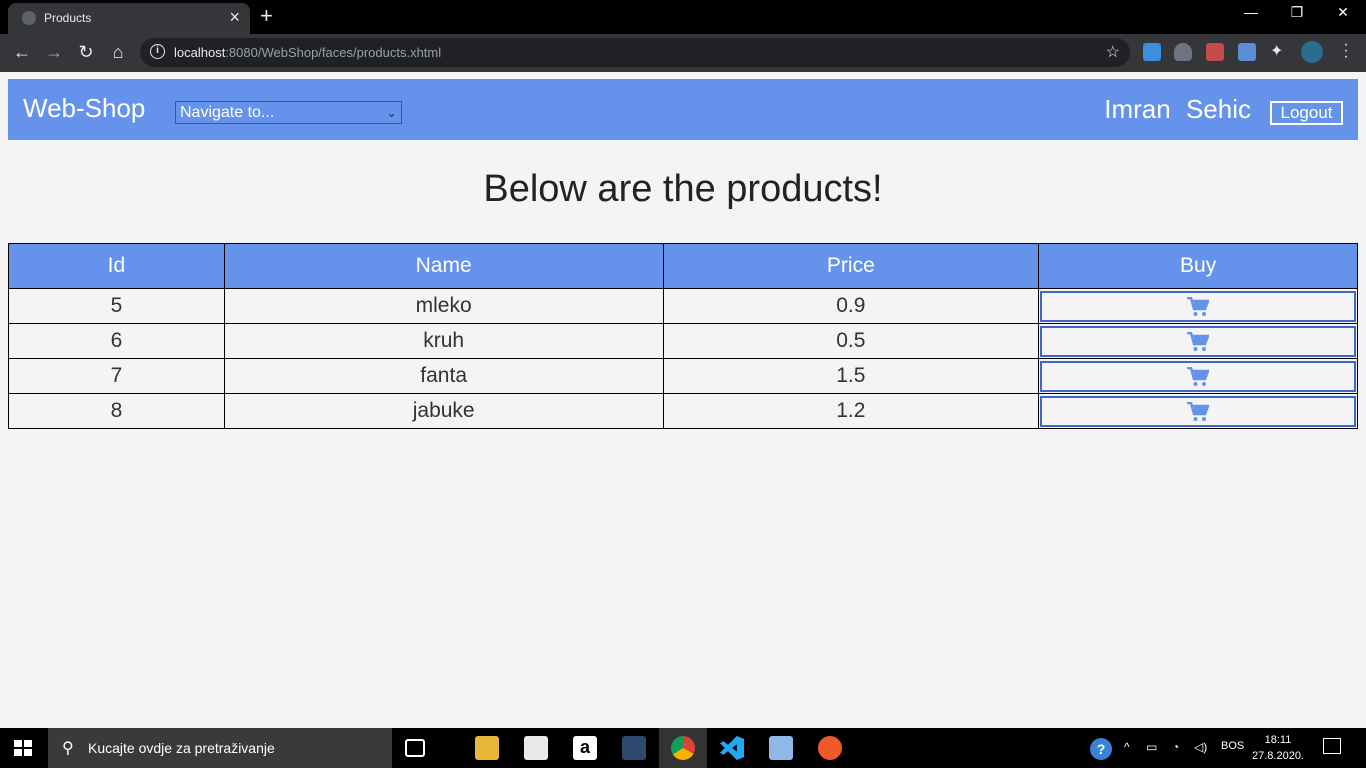 The width and height of the screenshot is (1366, 768). I want to click on windows-start-icon, so click(23, 748).